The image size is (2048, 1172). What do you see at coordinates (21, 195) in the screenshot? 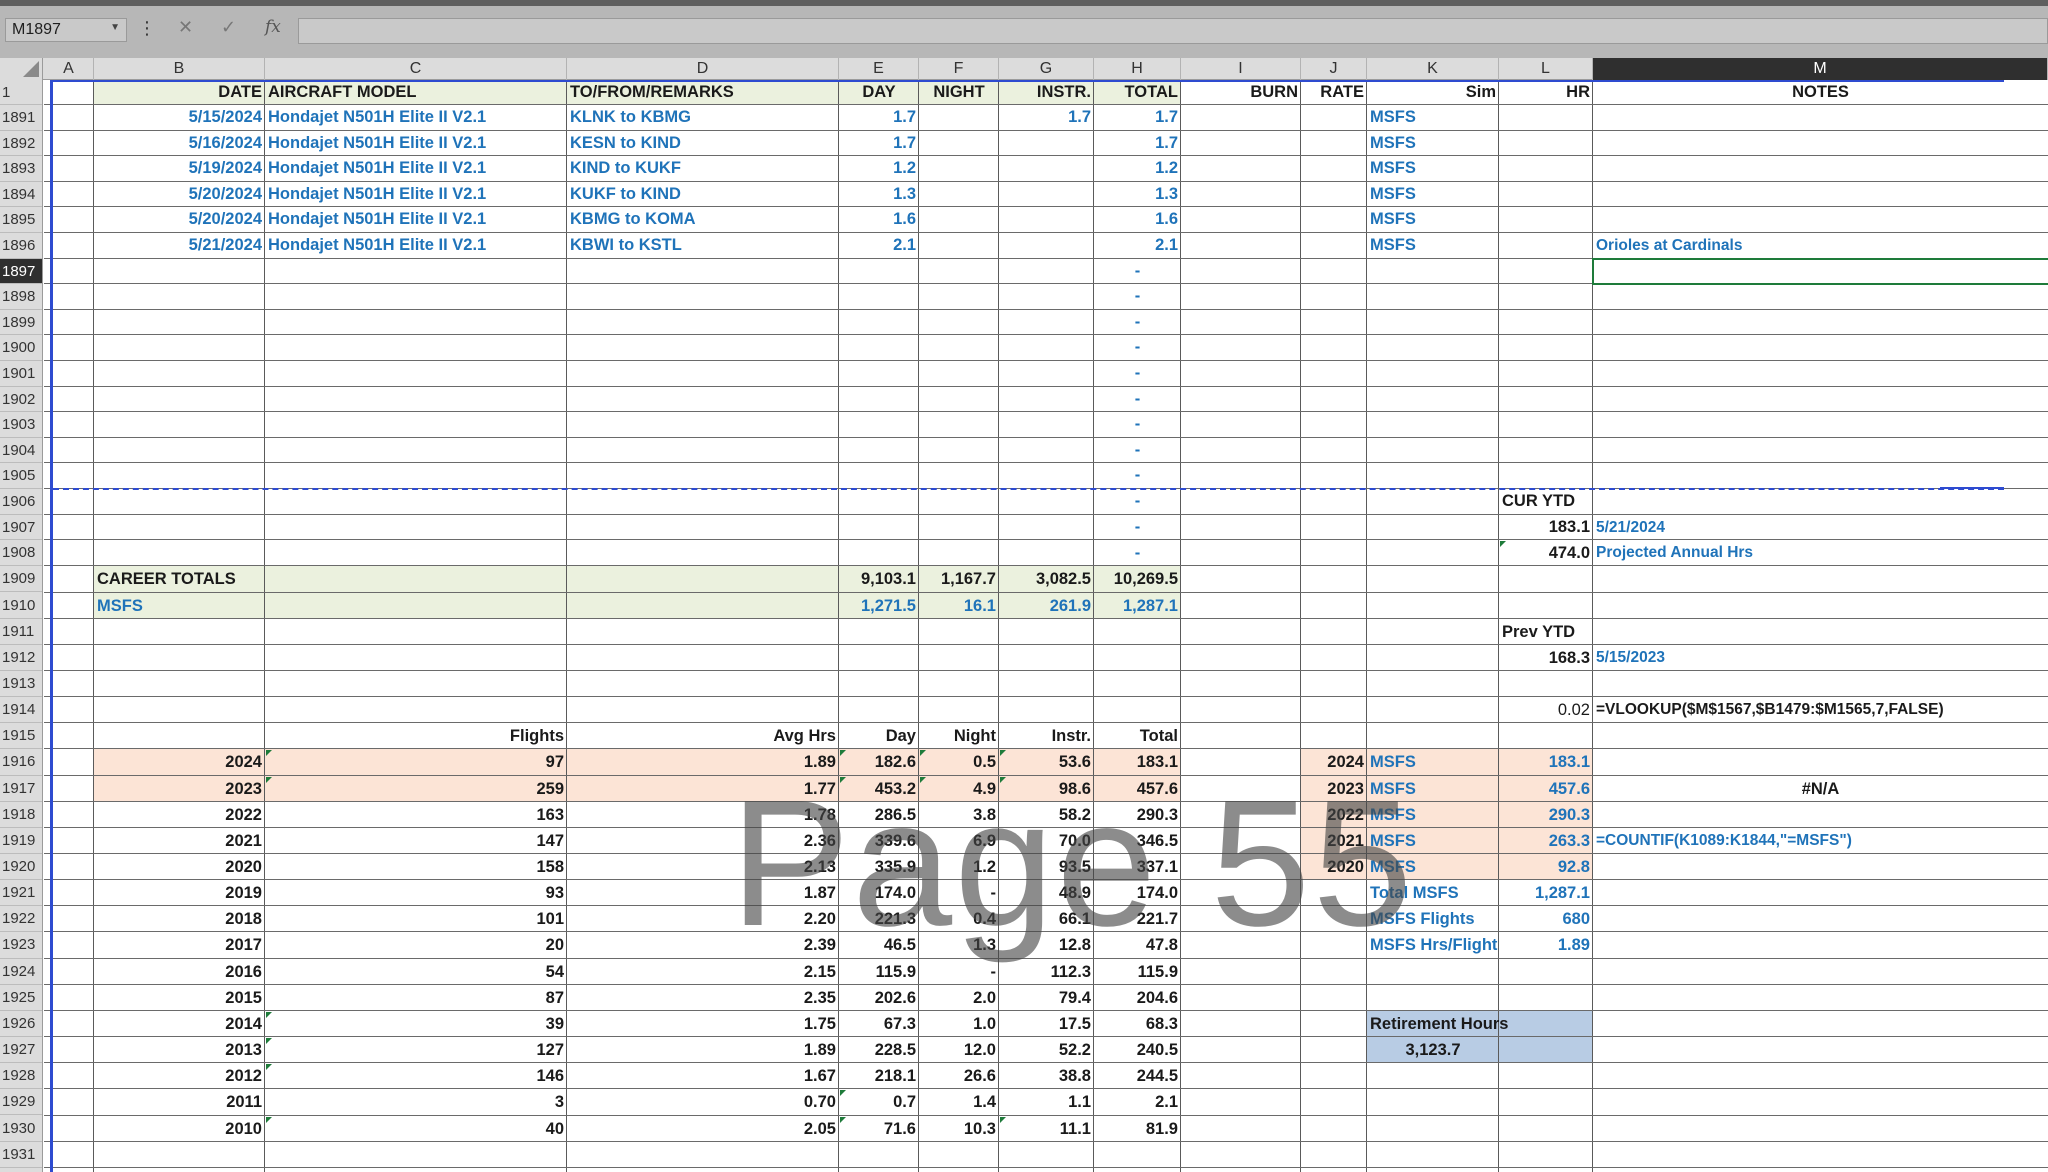
I see `row-header: 1894` at bounding box center [21, 195].